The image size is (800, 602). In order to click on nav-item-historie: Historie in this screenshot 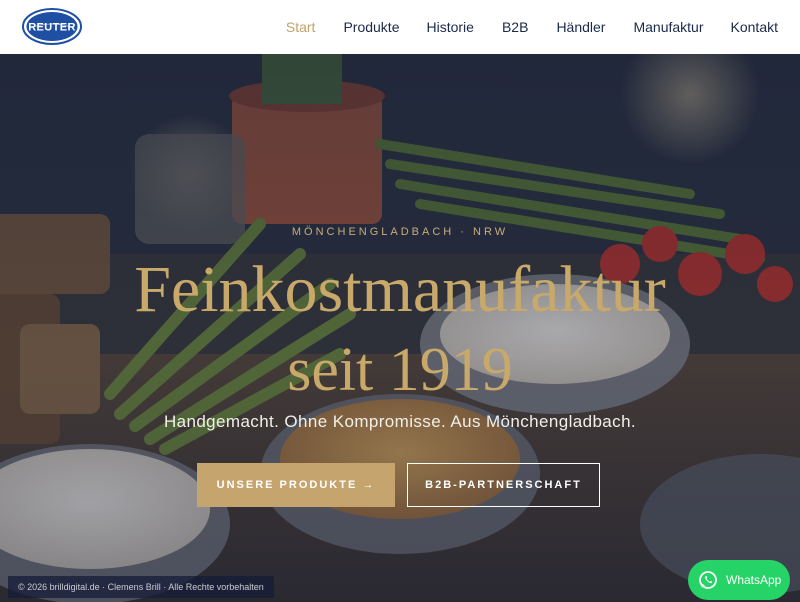, I will do `click(450, 27)`.